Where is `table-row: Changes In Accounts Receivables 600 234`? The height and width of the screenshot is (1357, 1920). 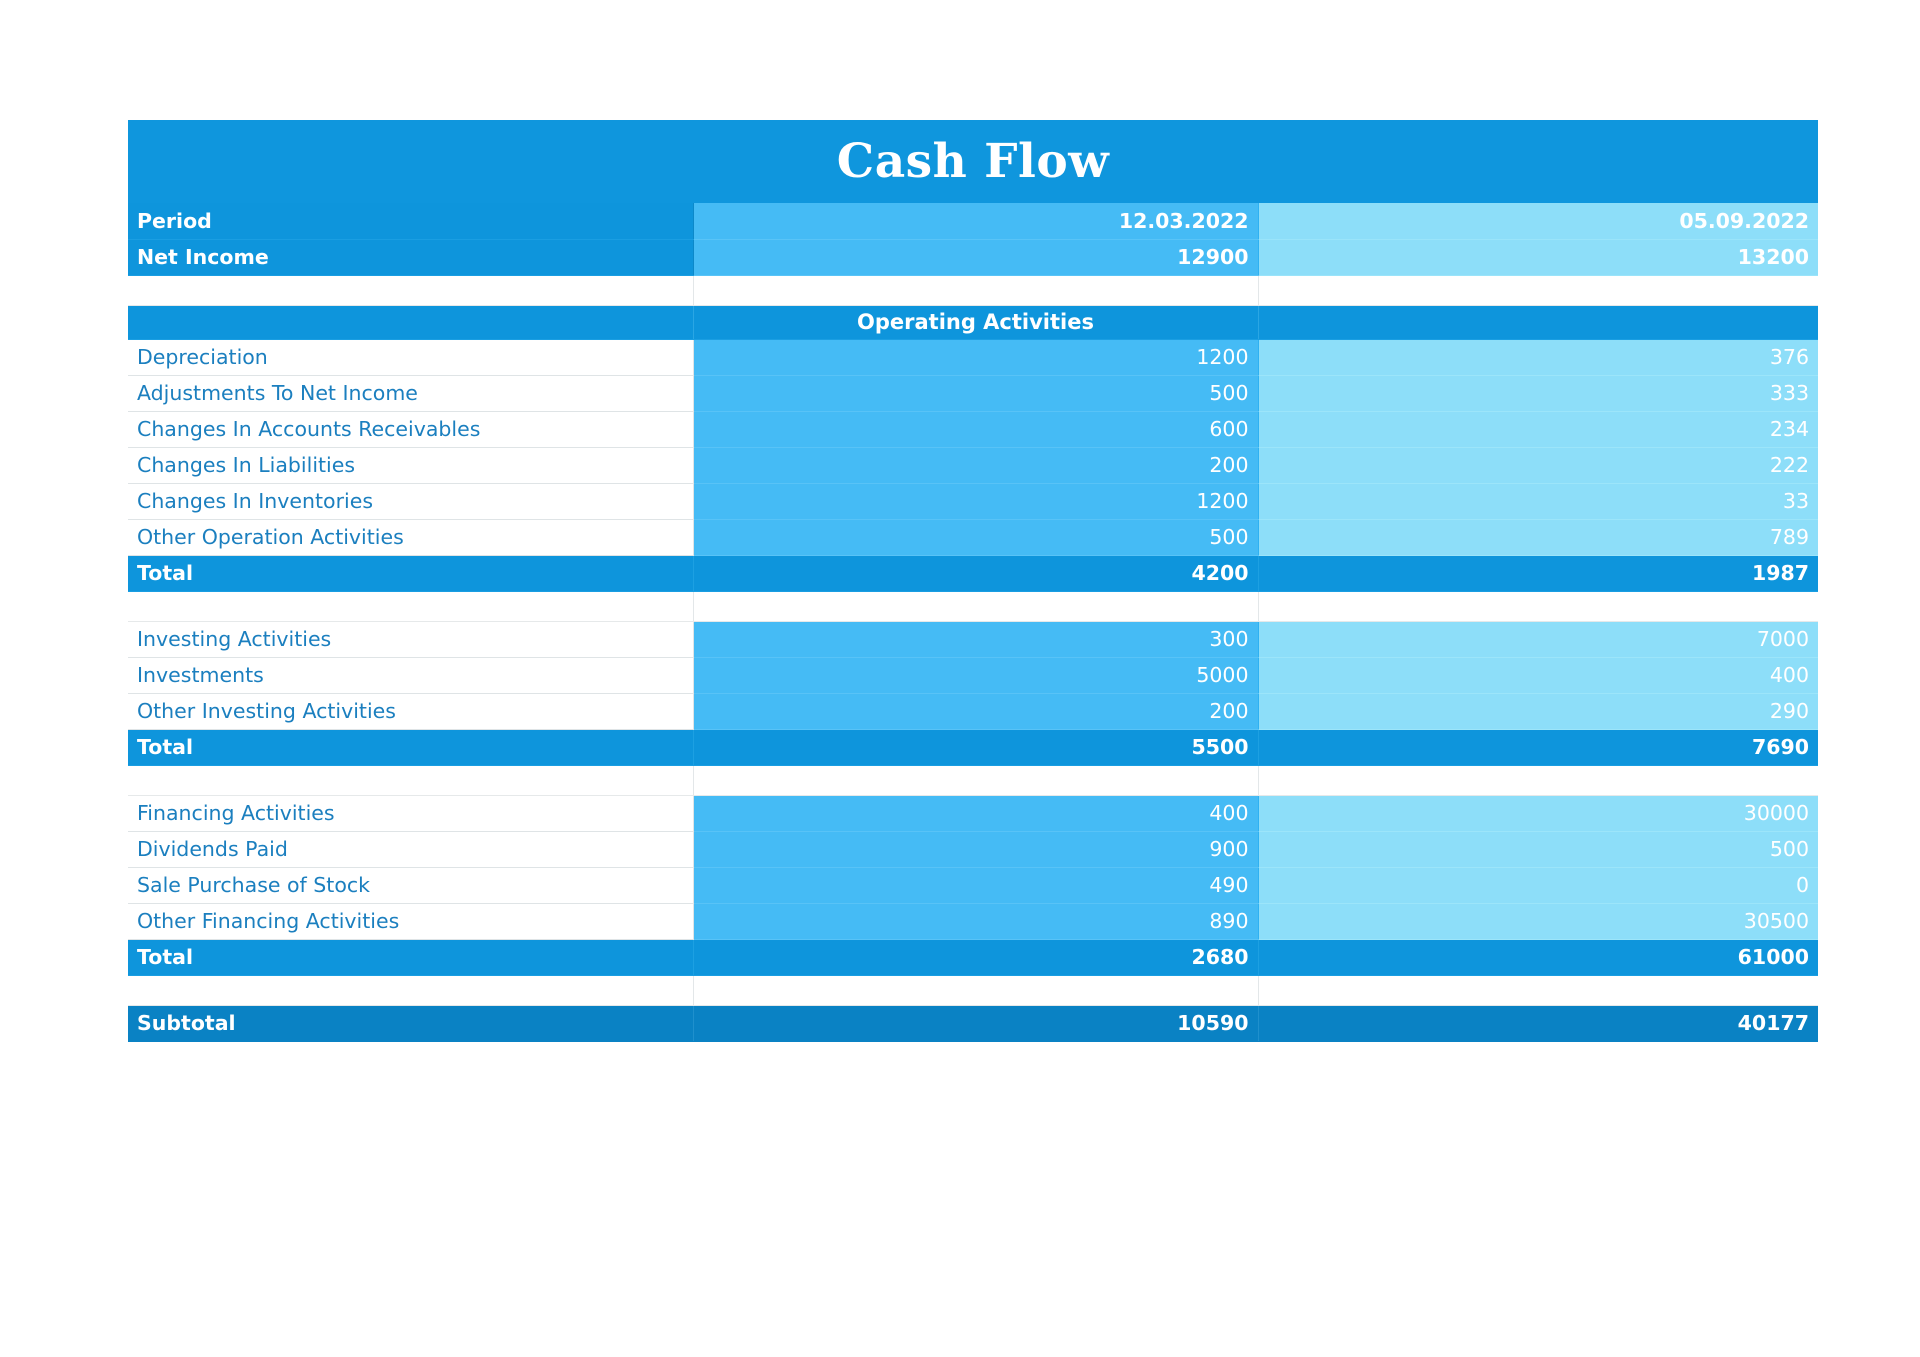
table-row: Changes In Accounts Receivables 600 234 is located at coordinates (973, 429).